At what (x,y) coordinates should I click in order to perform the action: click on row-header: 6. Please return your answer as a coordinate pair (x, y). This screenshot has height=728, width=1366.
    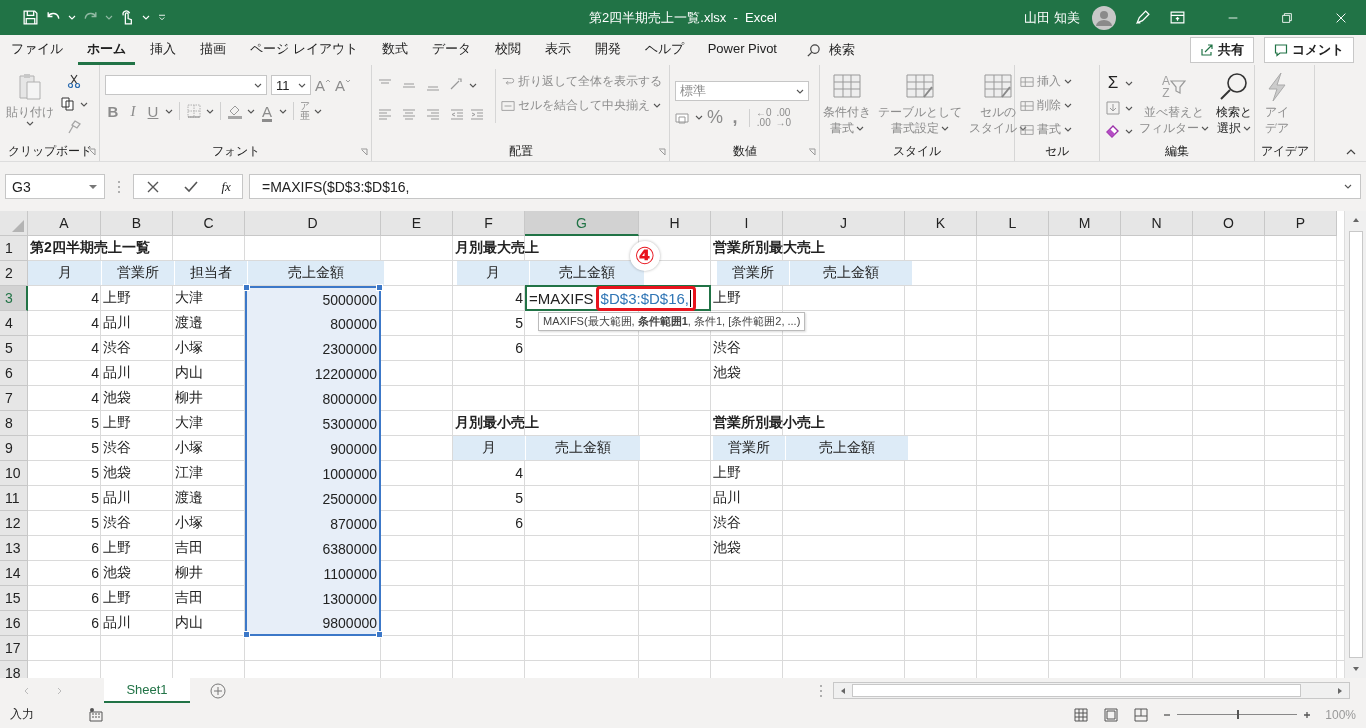
    Looking at the image, I should click on (14, 373).